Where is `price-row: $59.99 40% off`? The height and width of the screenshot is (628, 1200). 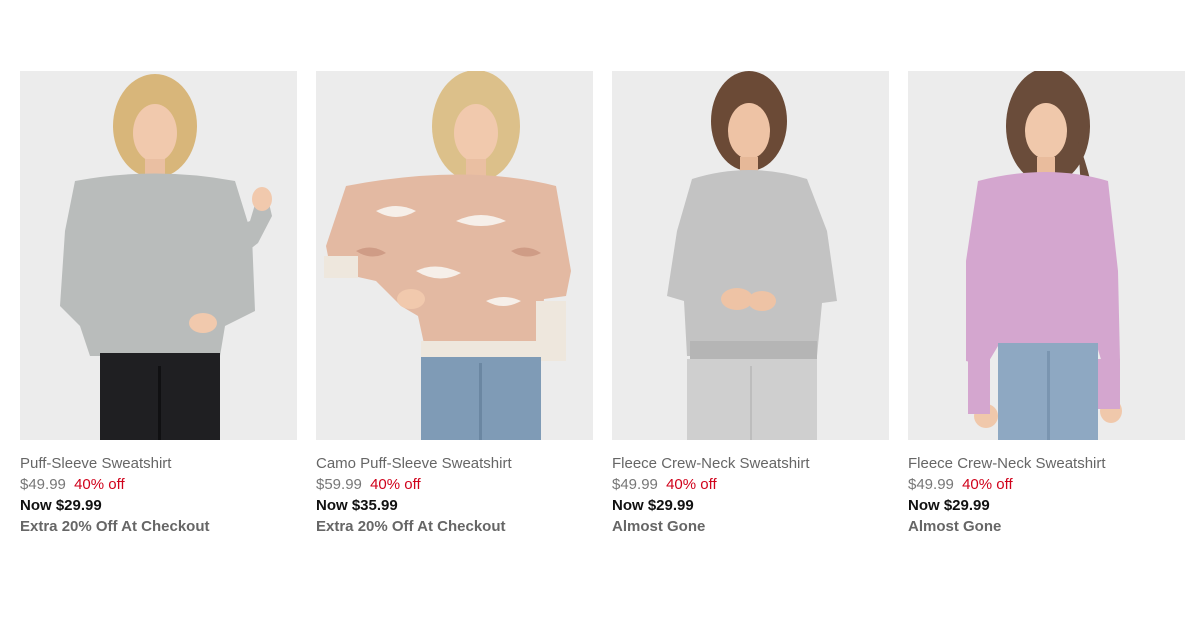 price-row: $59.99 40% off is located at coordinates (454, 484).